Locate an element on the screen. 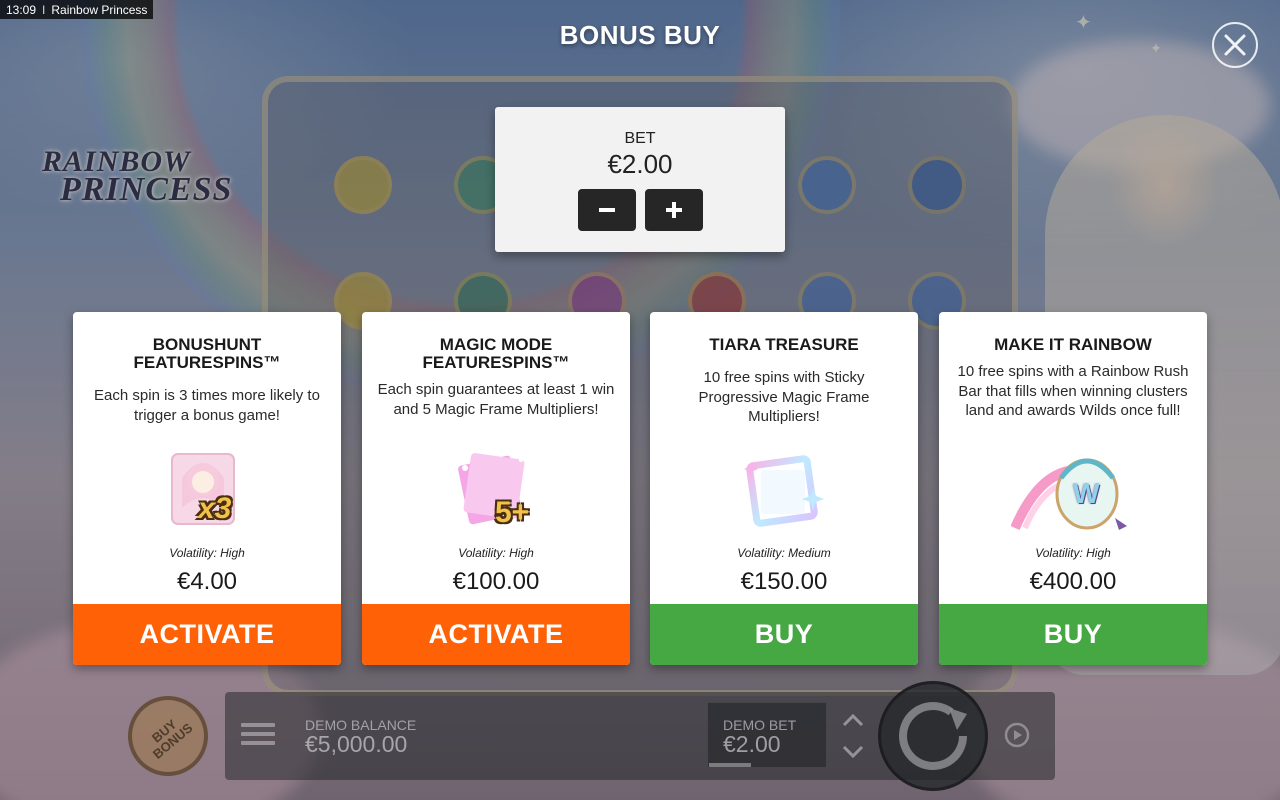 The height and width of the screenshot is (800, 1280). card-price: €150.00 is located at coordinates (784, 581).